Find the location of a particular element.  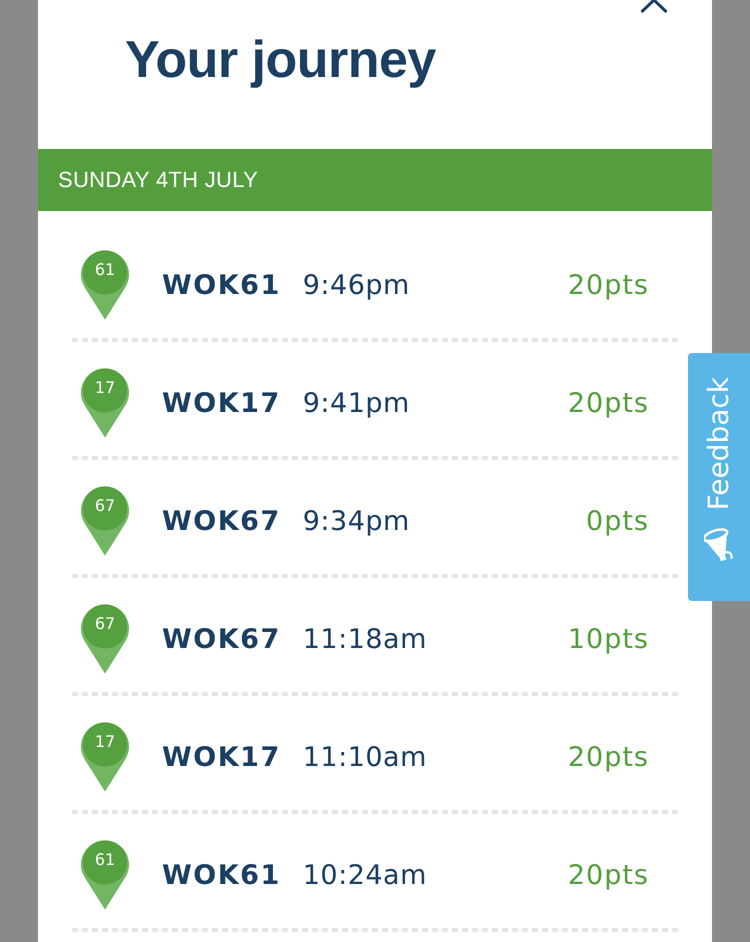

journey-time: 9:34pm is located at coordinates (356, 521).